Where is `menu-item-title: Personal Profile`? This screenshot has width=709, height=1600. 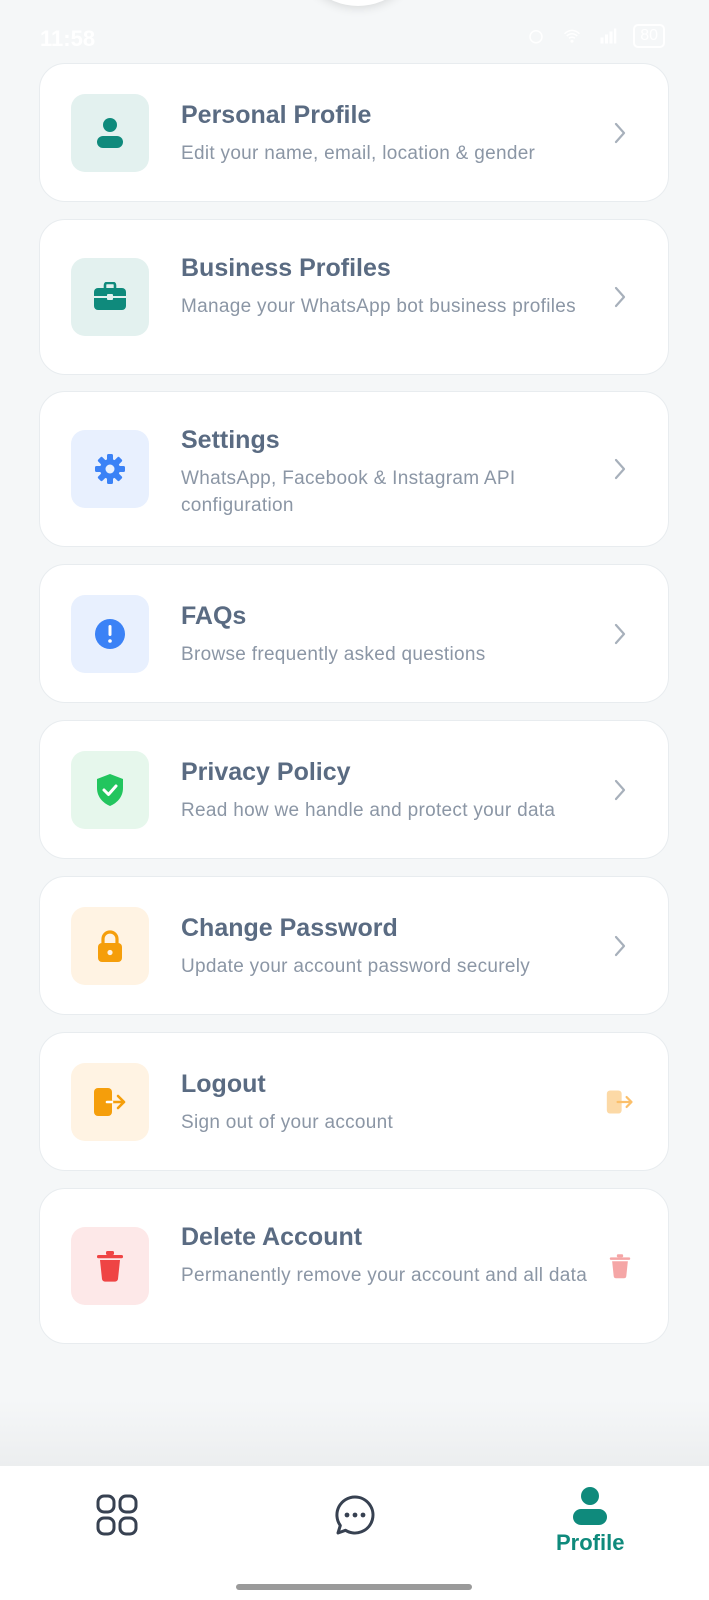 menu-item-title: Personal Profile is located at coordinates (276, 115).